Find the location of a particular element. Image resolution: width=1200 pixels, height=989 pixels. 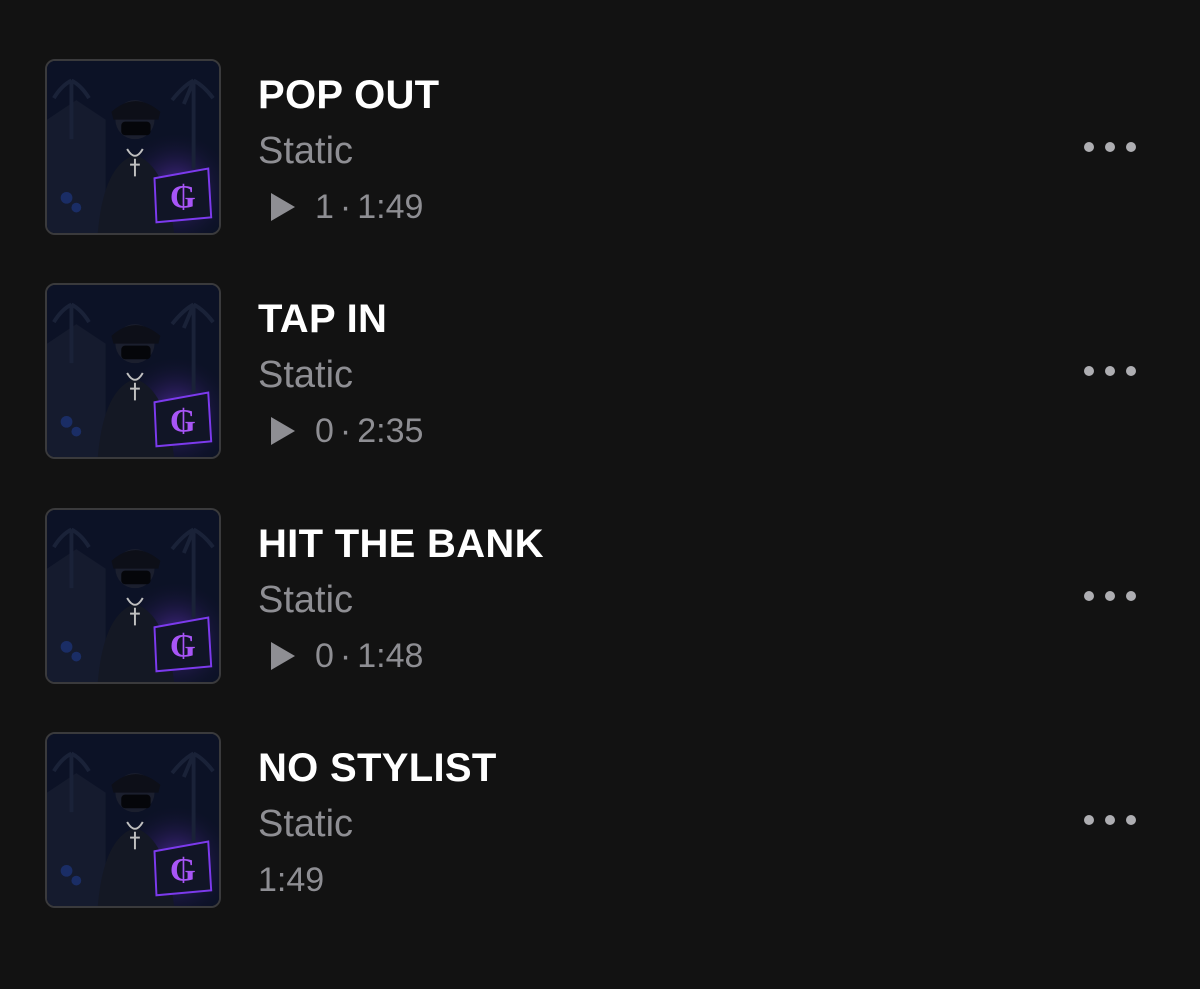

track-duration: 1:48 is located at coordinates (390, 655).